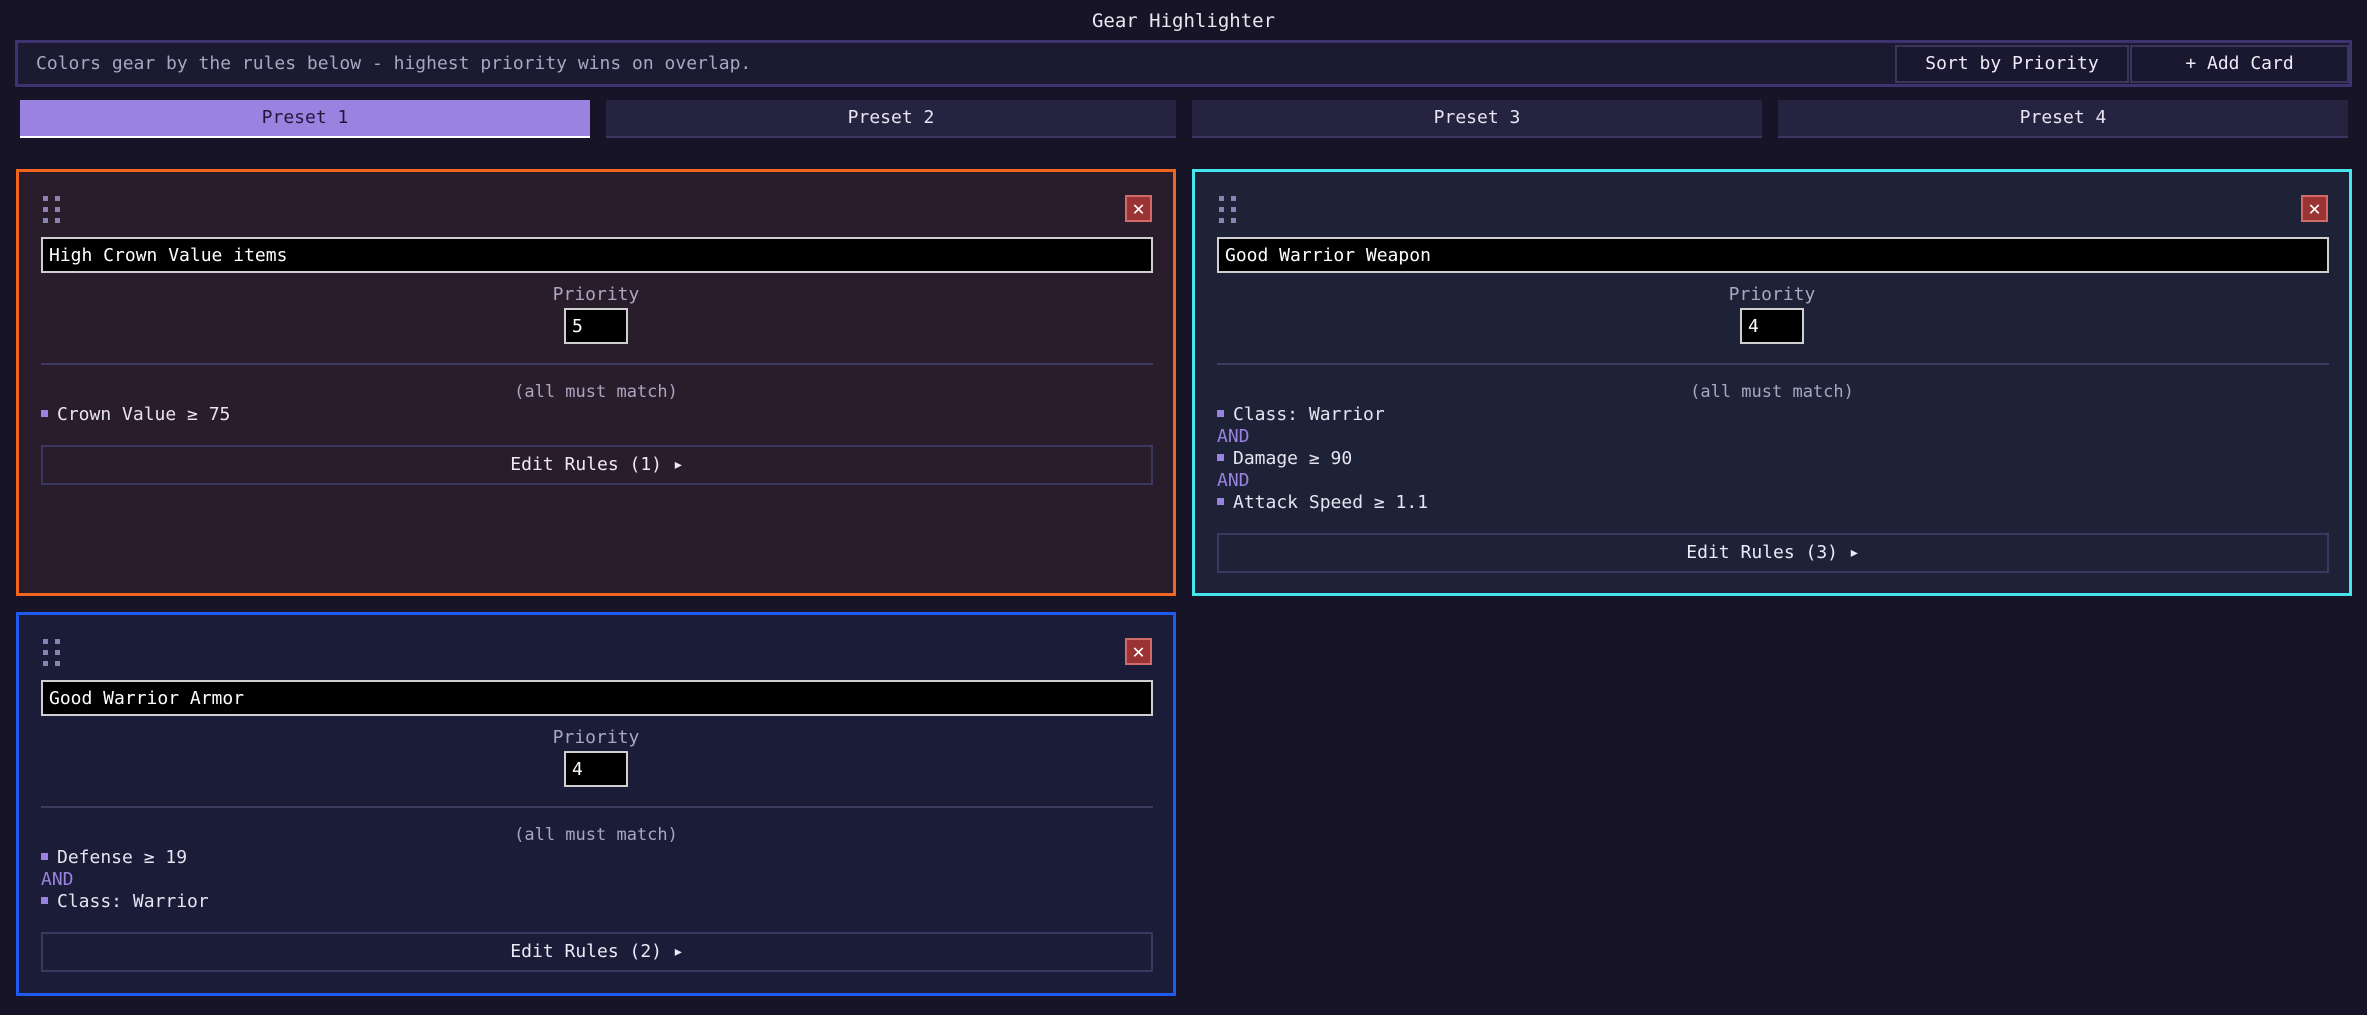 This screenshot has width=2367, height=1015. What do you see at coordinates (2012, 64) in the screenshot?
I see `sort-by-priority-button: Sort by Priority` at bounding box center [2012, 64].